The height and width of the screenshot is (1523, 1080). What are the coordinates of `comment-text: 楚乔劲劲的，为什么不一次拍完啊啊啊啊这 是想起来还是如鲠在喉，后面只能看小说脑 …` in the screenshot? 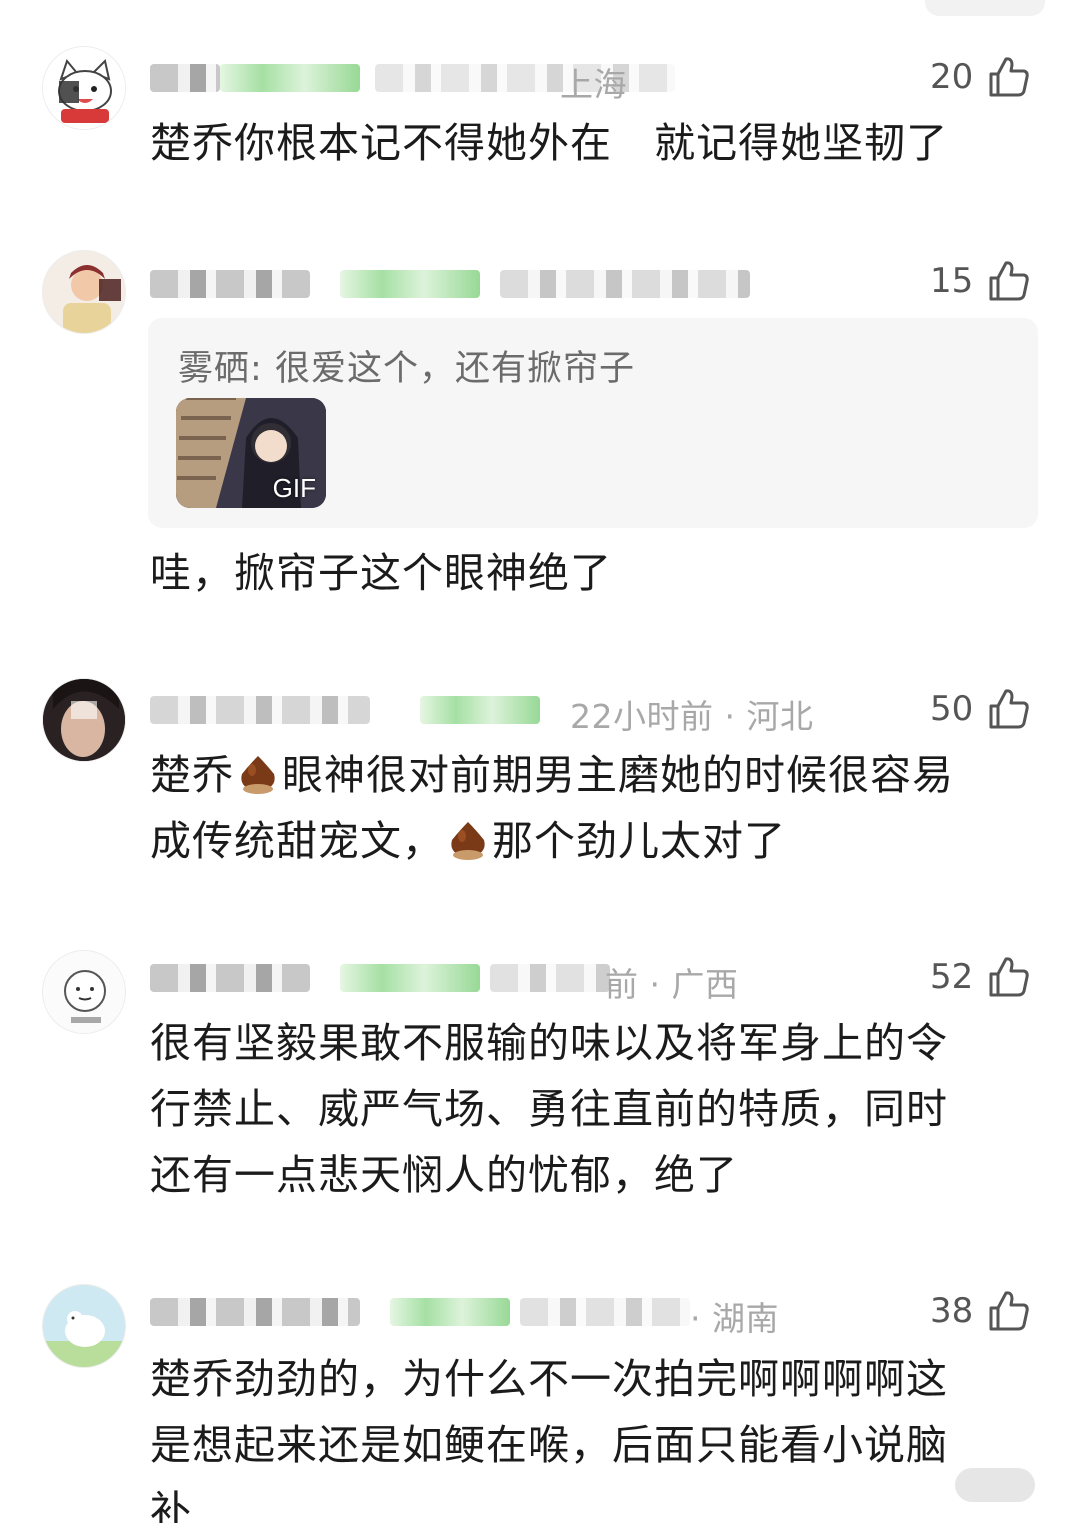 It's located at (590, 1434).